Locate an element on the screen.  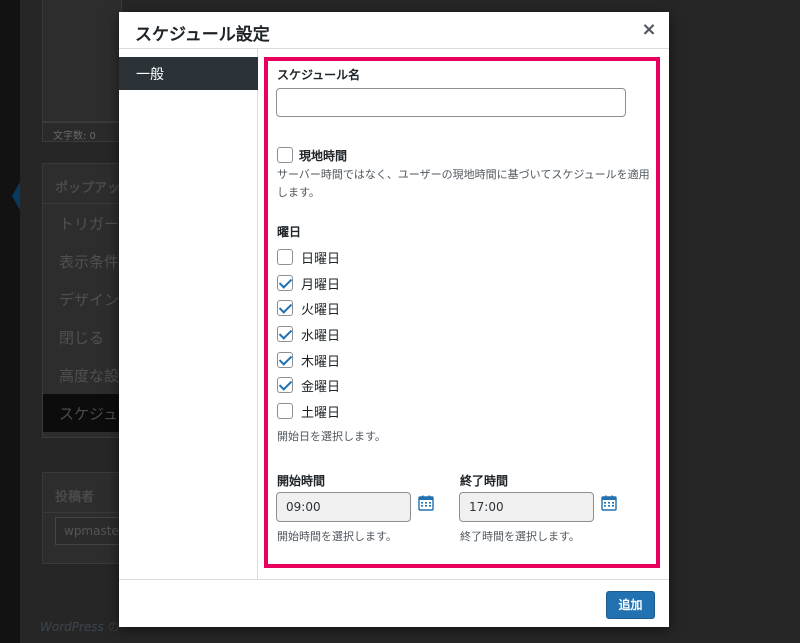
schedule-name-label: スケジュール名 is located at coordinates (319, 75).